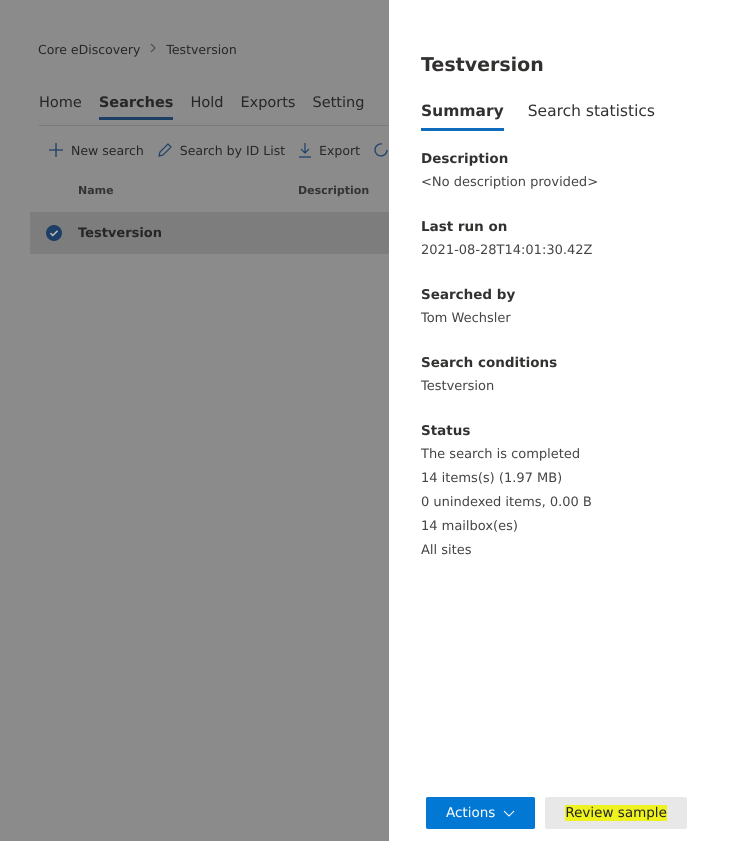 The image size is (729, 841). What do you see at coordinates (164, 150) in the screenshot?
I see `pencil-icon` at bounding box center [164, 150].